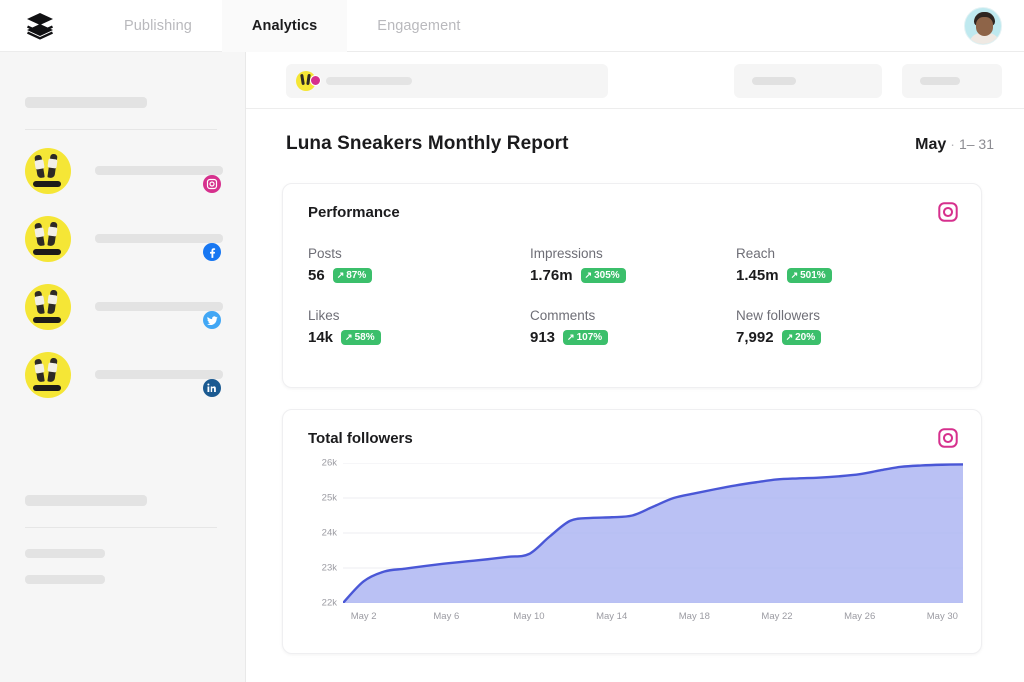 This screenshot has width=1024, height=682. I want to click on chart-y-tick-label: 25k, so click(329, 498).